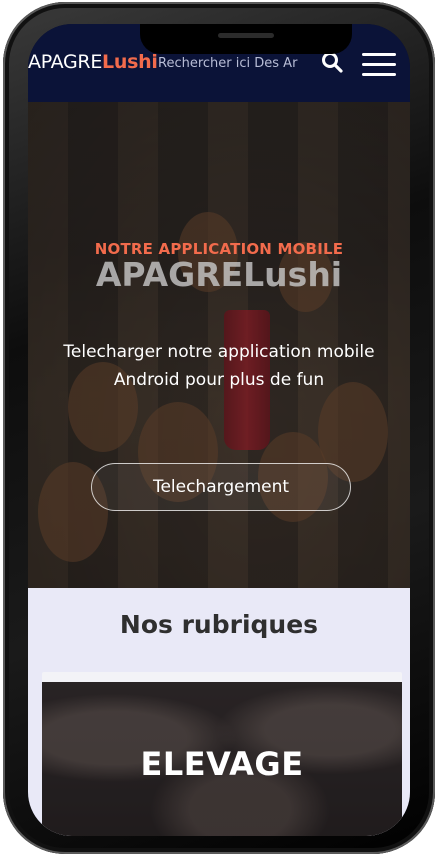 Image resolution: width=438 pixels, height=857 pixels. What do you see at coordinates (332, 62) in the screenshot?
I see `search-icon` at bounding box center [332, 62].